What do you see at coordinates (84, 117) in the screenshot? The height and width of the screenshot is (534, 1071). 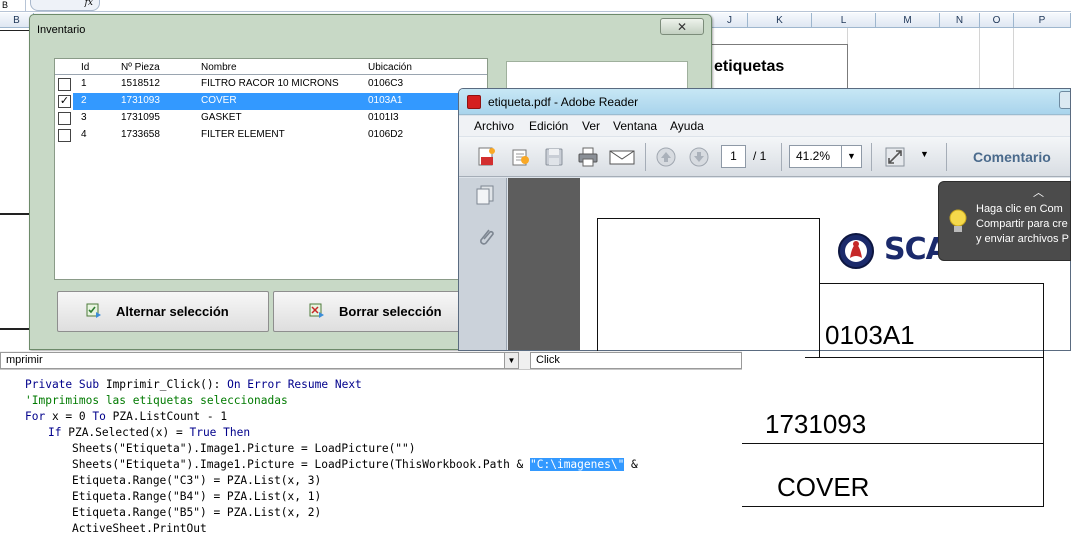 I see `cell-id: 3` at bounding box center [84, 117].